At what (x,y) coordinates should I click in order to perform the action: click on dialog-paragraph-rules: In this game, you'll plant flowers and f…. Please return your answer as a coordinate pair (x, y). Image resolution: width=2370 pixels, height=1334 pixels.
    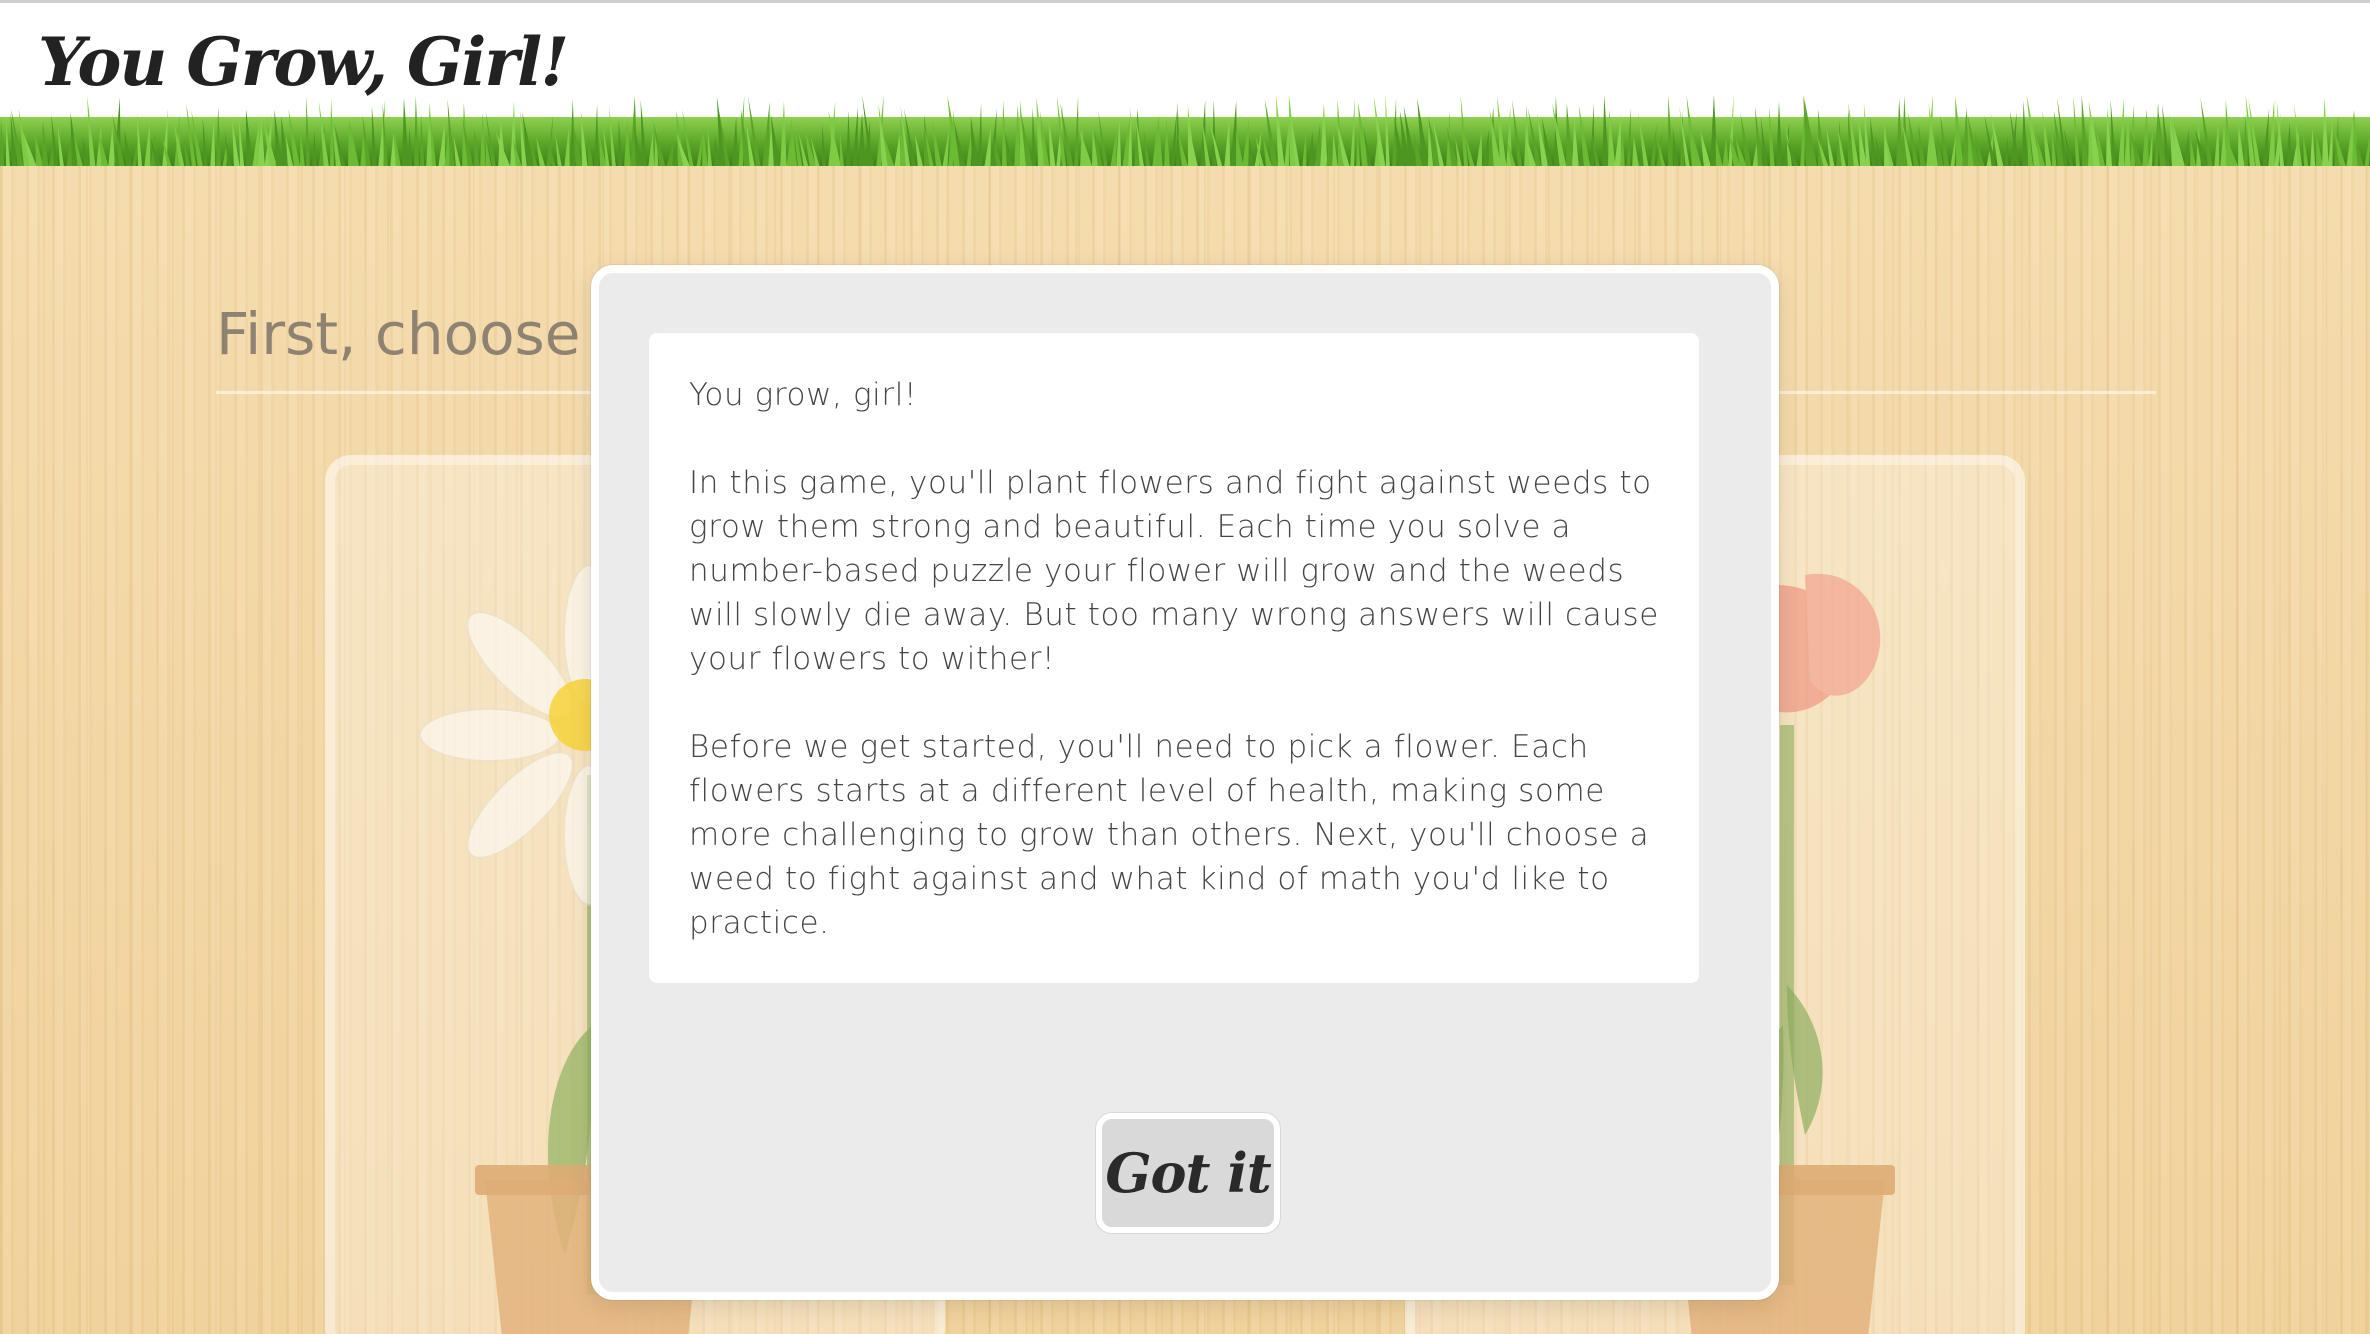
    Looking at the image, I should click on (1174, 571).